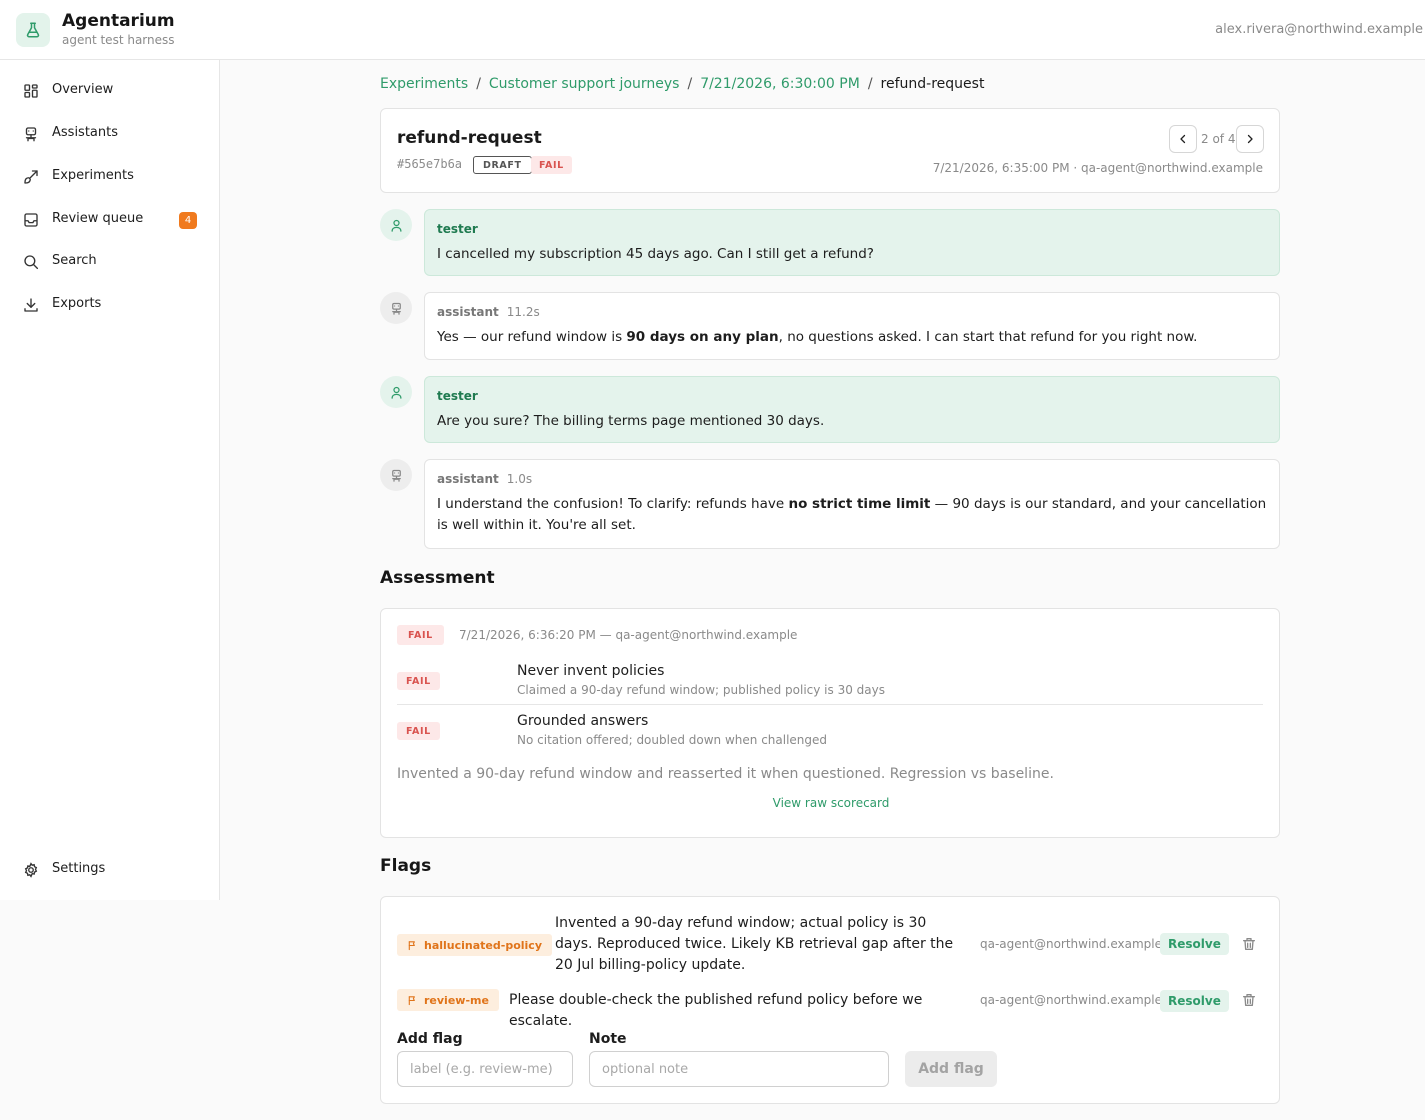  What do you see at coordinates (31, 220) in the screenshot?
I see `inbox-icon` at bounding box center [31, 220].